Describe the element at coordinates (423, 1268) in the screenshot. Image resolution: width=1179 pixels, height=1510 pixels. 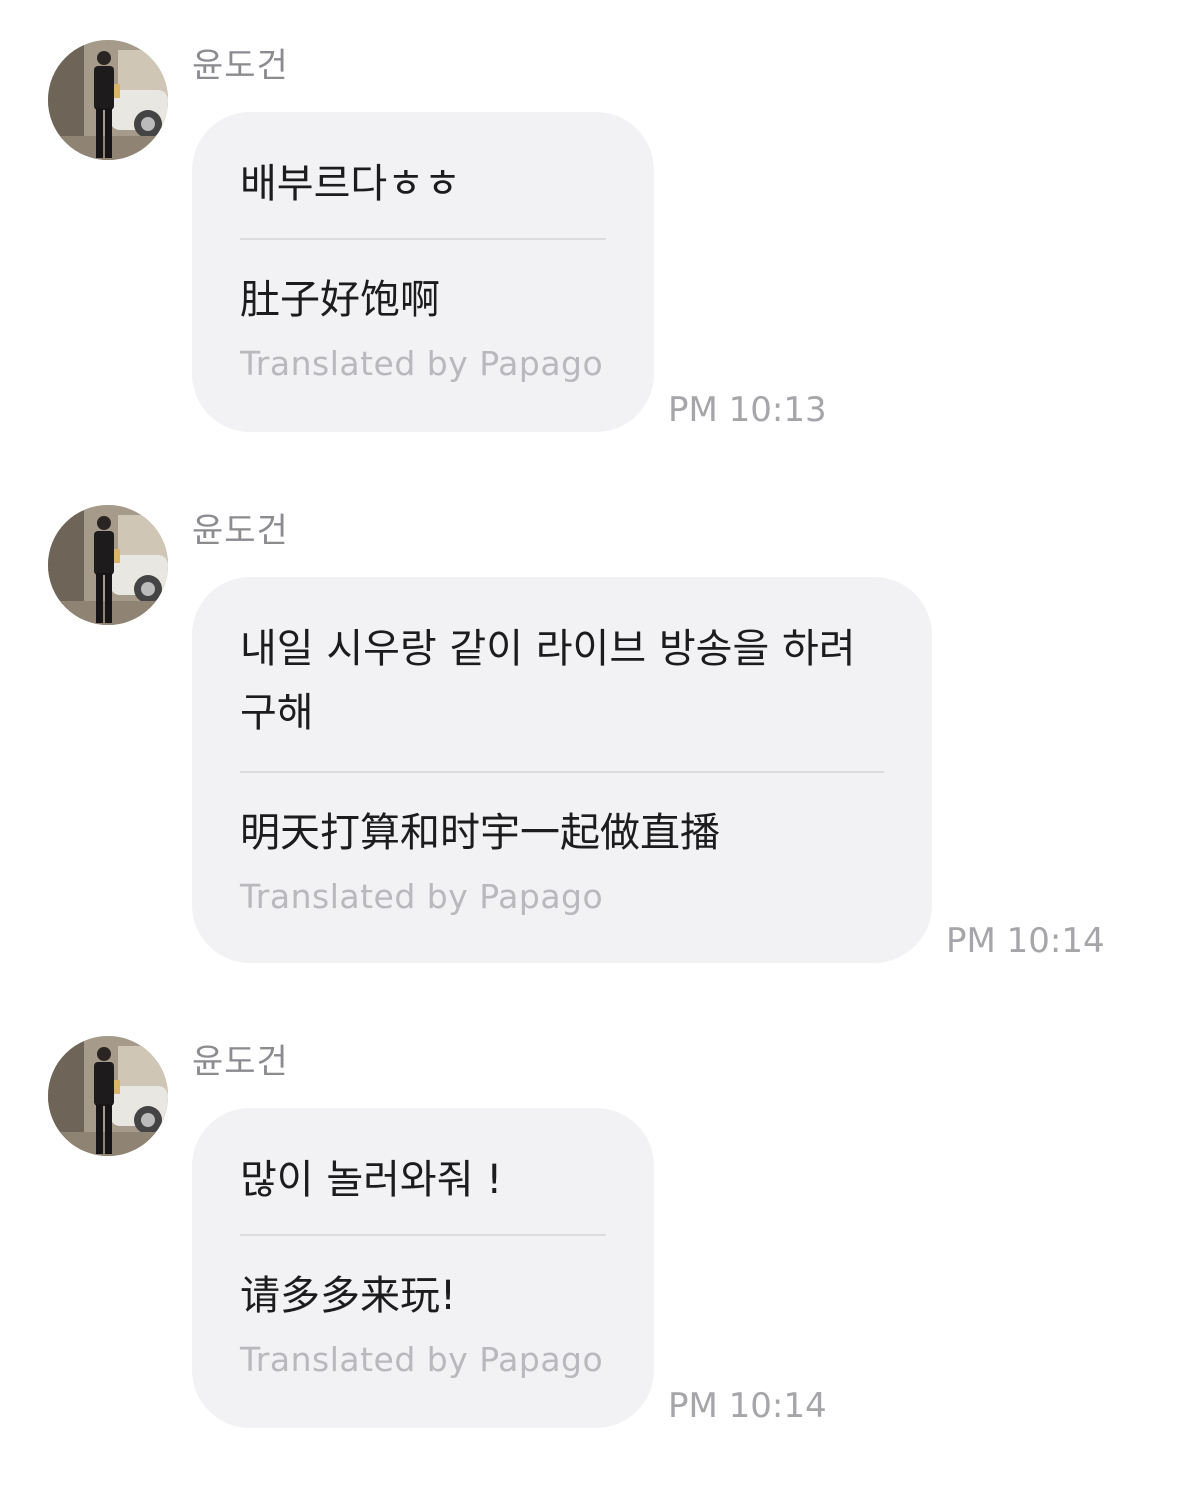
I see `message-bubble: 많이 놀러와줘 ! 请多多来玩! Translated by Papago` at that location.